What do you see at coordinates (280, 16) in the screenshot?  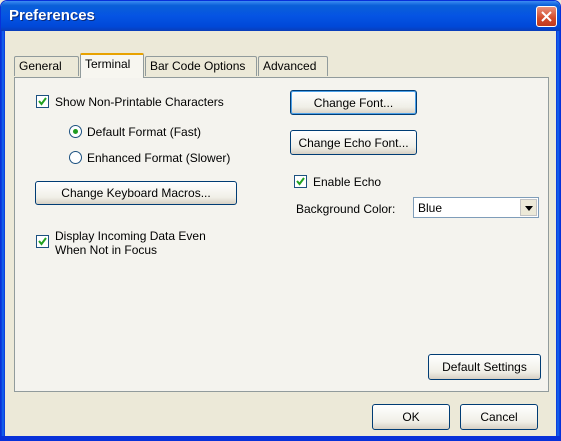 I see `title-bar: Preferences` at bounding box center [280, 16].